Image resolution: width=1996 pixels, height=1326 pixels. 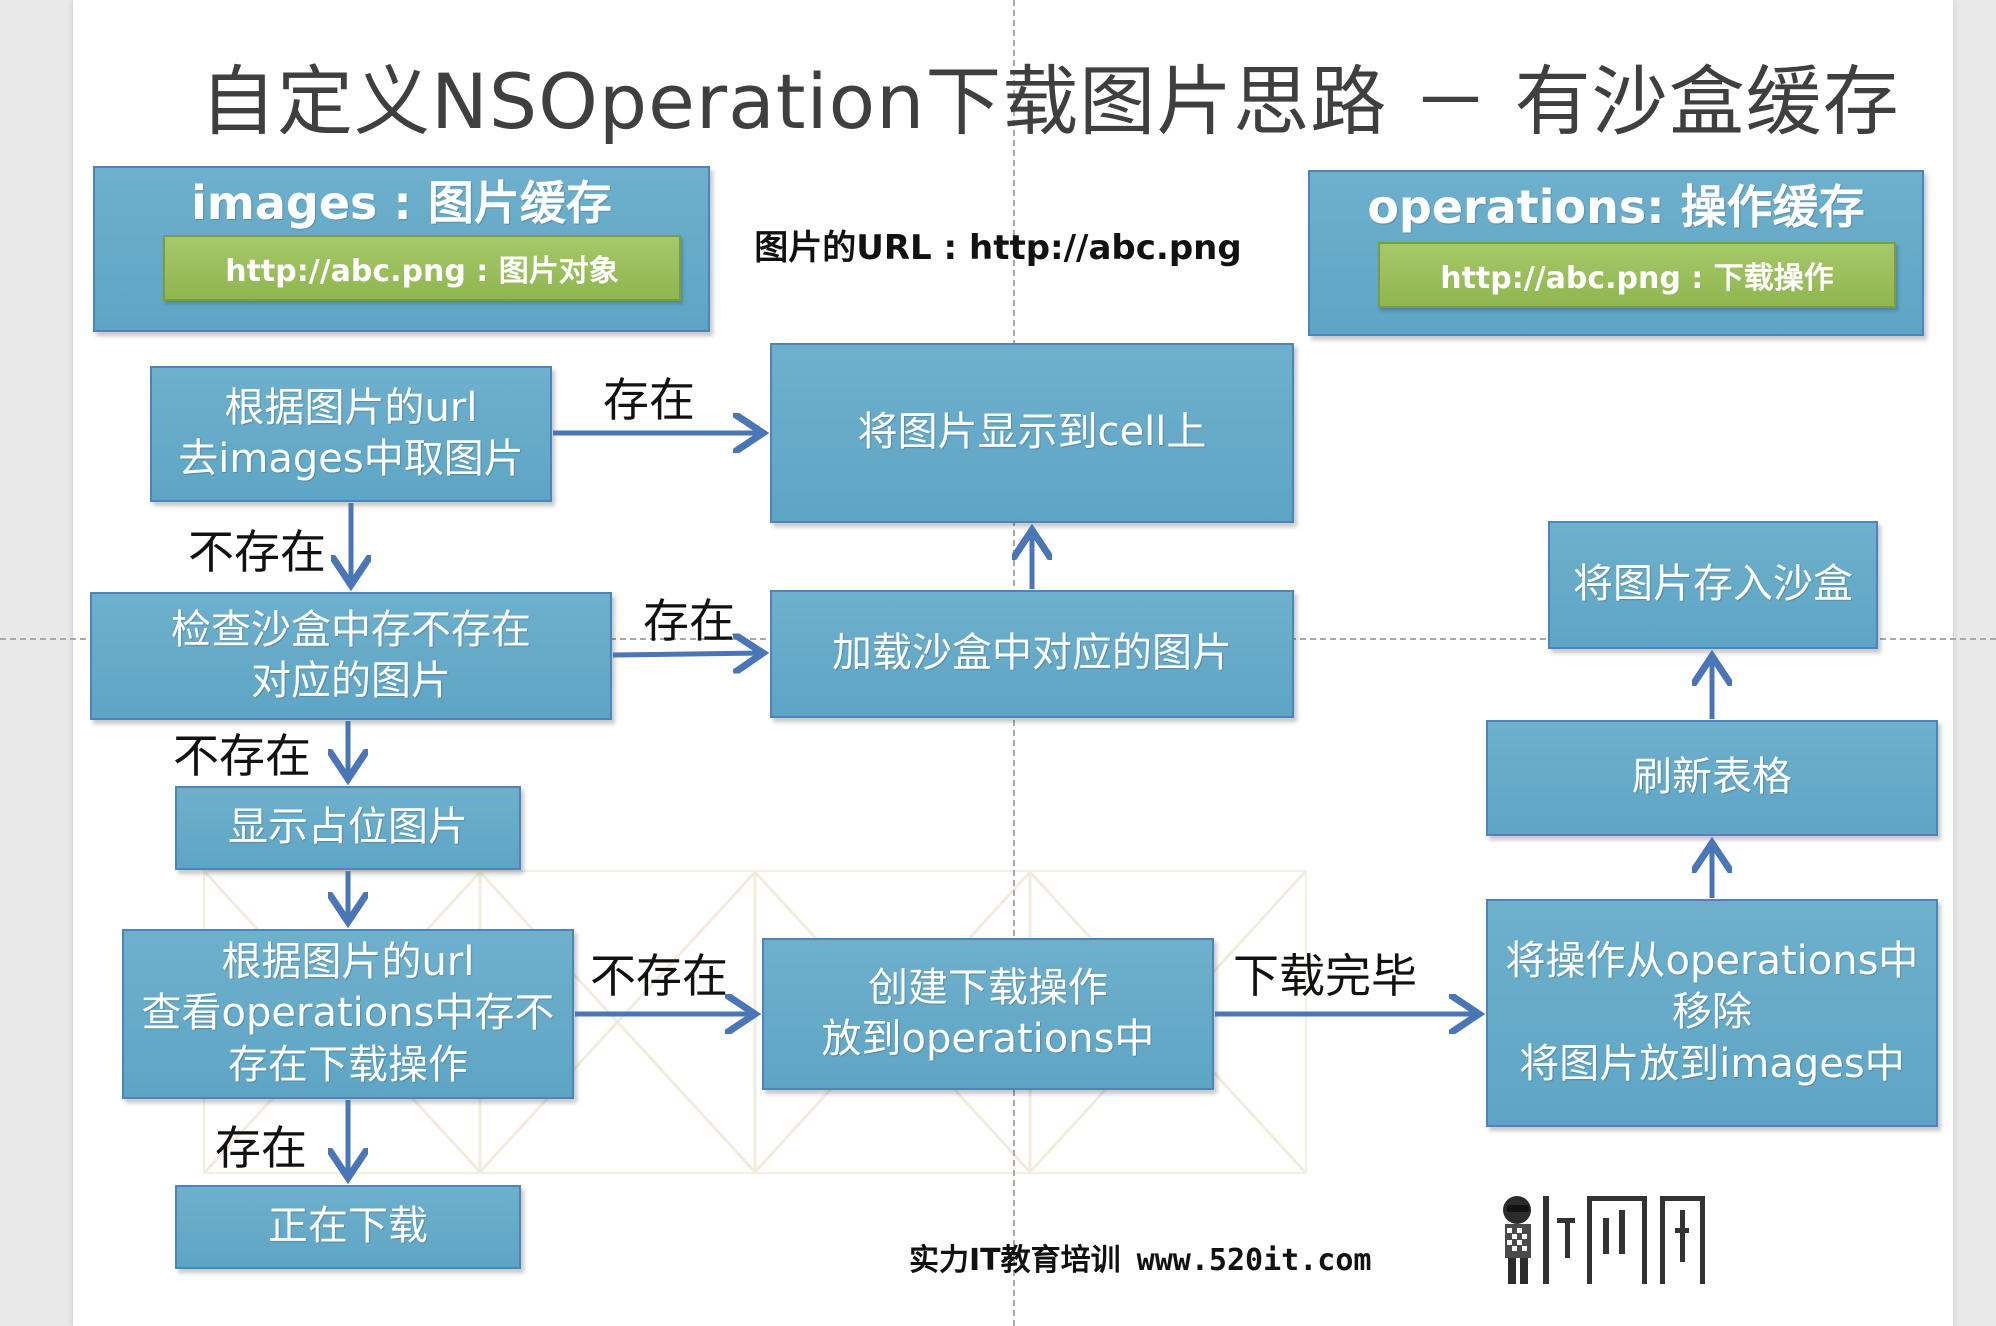 What do you see at coordinates (242, 756) in the screenshot?
I see `edge-label-not-exists-2: 不存在` at bounding box center [242, 756].